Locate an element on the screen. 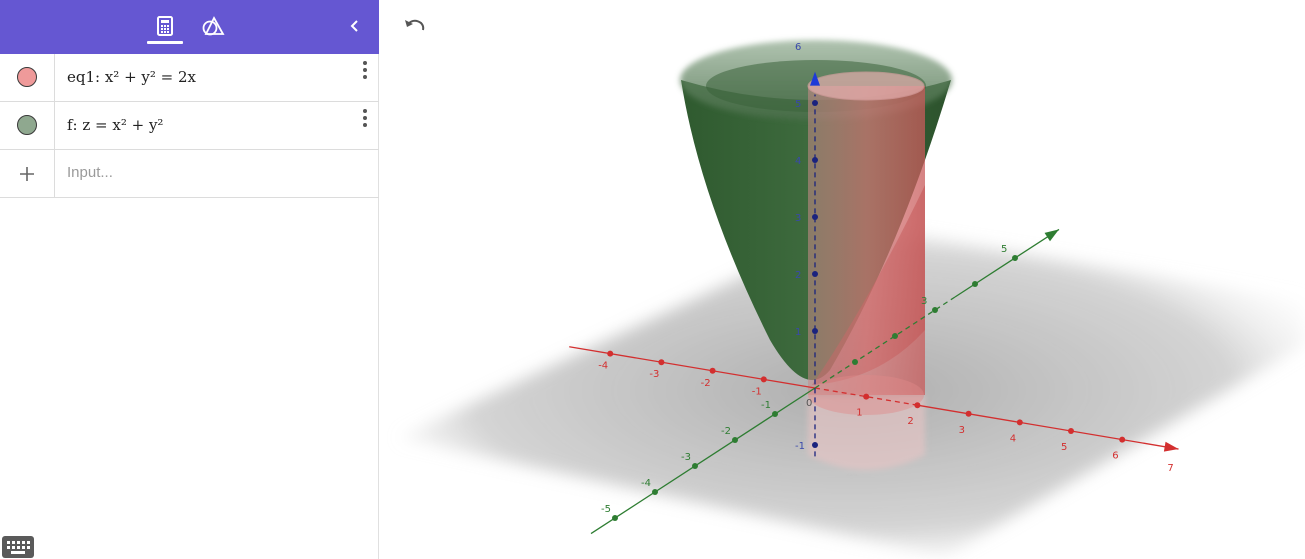  y-tick-label: -1 is located at coordinates (766, 405).